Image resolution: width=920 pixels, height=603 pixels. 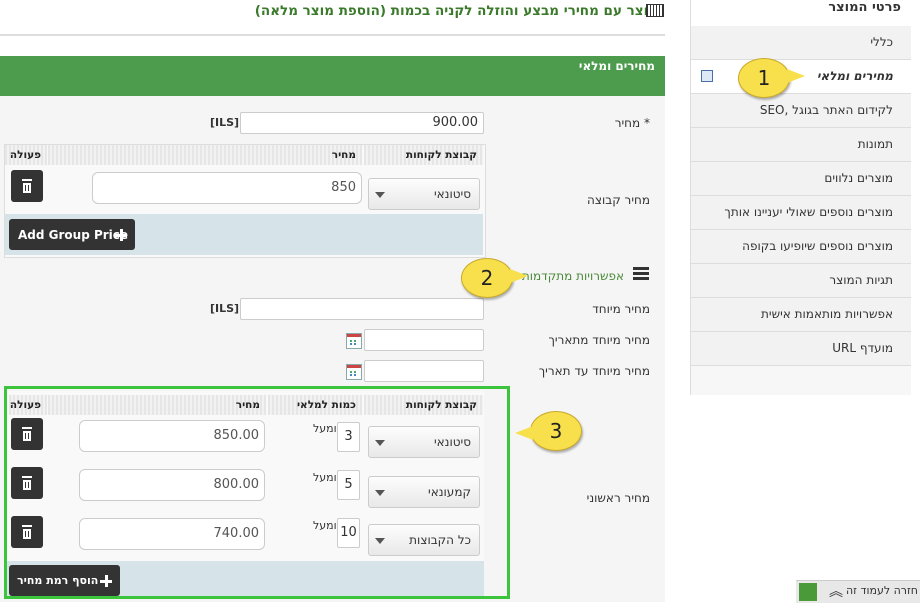 What do you see at coordinates (121, 235) in the screenshot?
I see `plus-icon` at bounding box center [121, 235].